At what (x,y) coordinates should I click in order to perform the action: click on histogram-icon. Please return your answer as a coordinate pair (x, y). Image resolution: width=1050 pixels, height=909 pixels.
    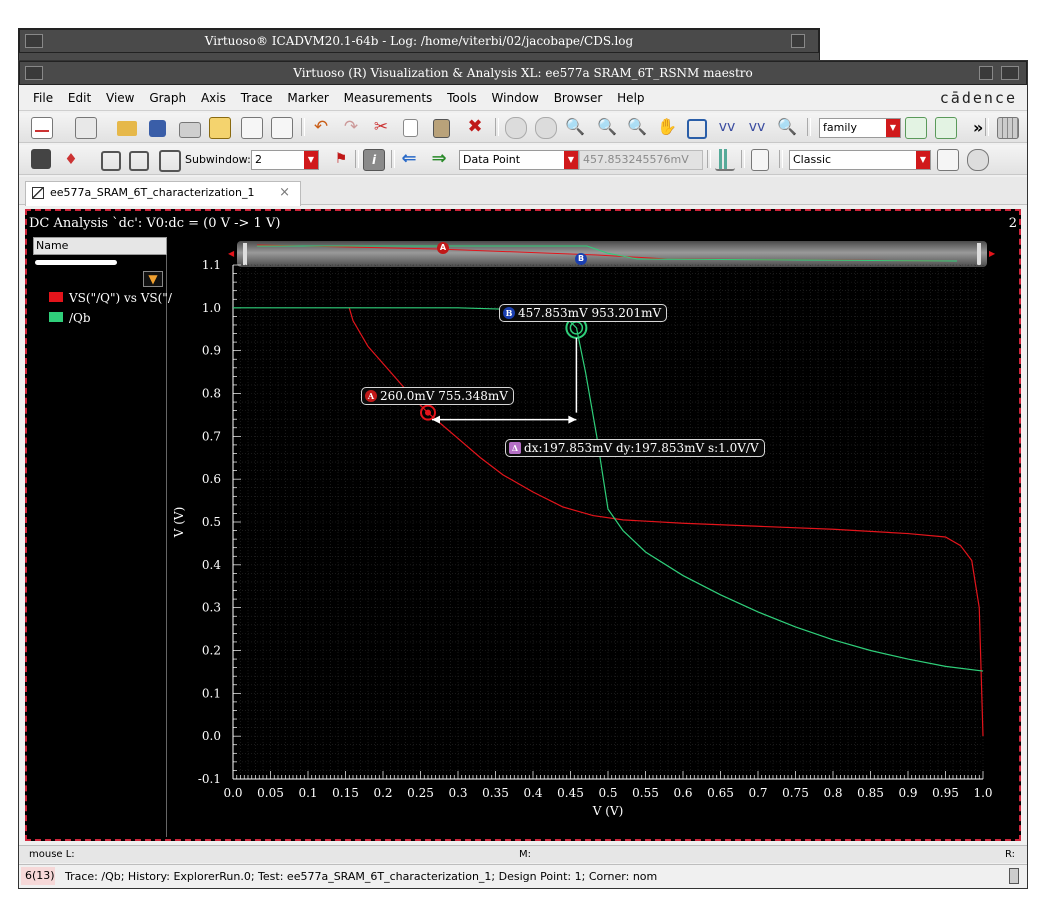
    Looking at the image, I should click on (725, 160).